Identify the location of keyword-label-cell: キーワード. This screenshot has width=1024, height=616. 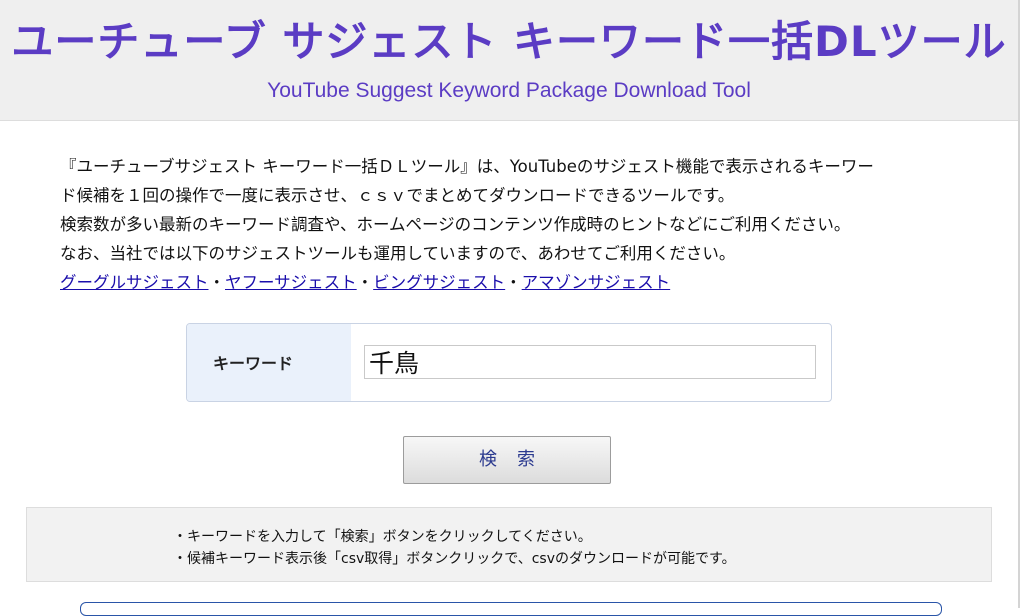
(269, 362).